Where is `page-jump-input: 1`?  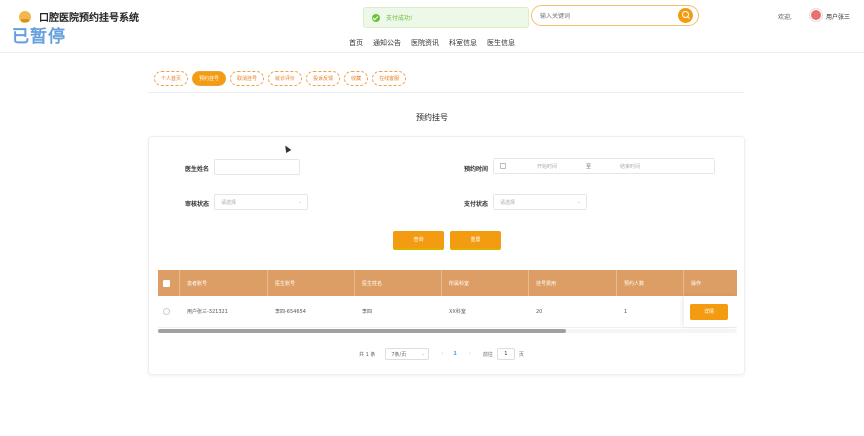
page-jump-input: 1 is located at coordinates (505, 354).